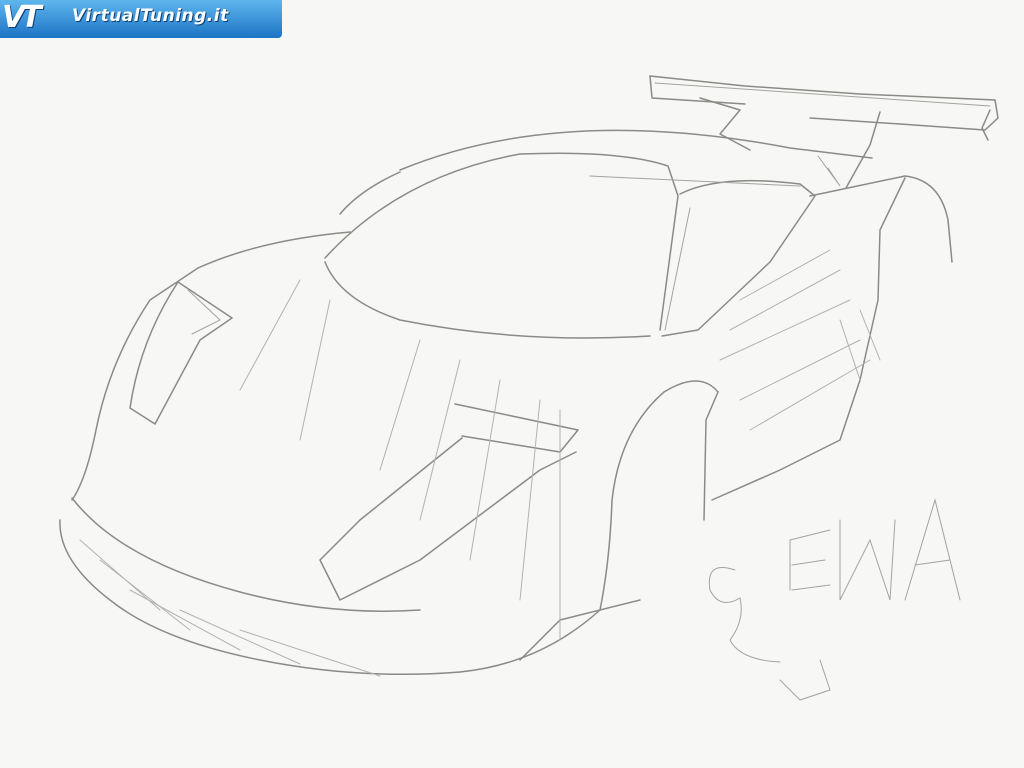 Image resolution: width=1024 pixels, height=768 pixels. Describe the element at coordinates (598, 234) in the screenshot. I see `cabin` at that location.